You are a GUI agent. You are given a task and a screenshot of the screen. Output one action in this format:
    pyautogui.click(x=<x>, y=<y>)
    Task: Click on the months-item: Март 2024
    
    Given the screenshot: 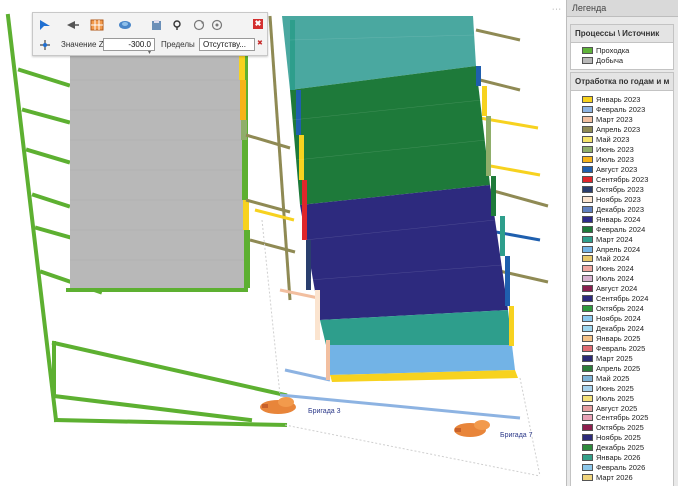 What is the action you would take?
    pyautogui.click(x=622, y=239)
    